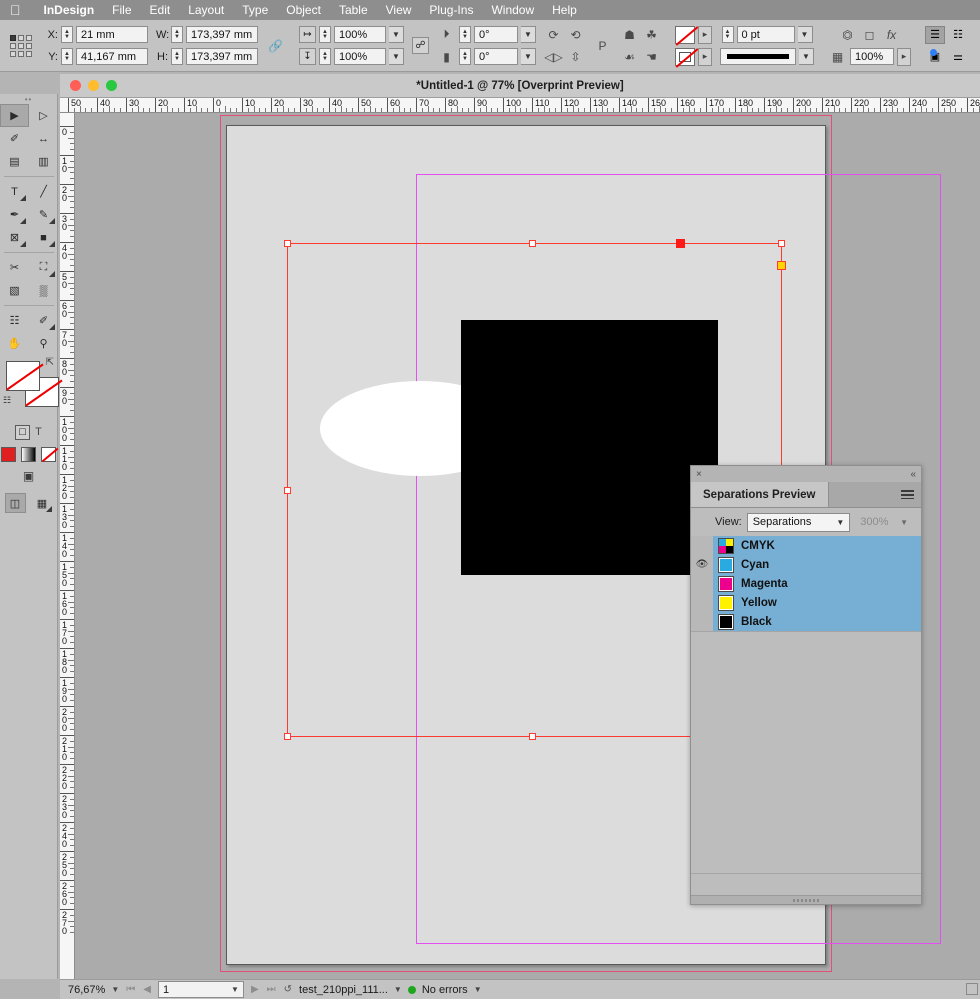 This screenshot has height=999, width=980. Describe the element at coordinates (177, 34) in the screenshot. I see `w-stepper: ▲ ▼` at that location.